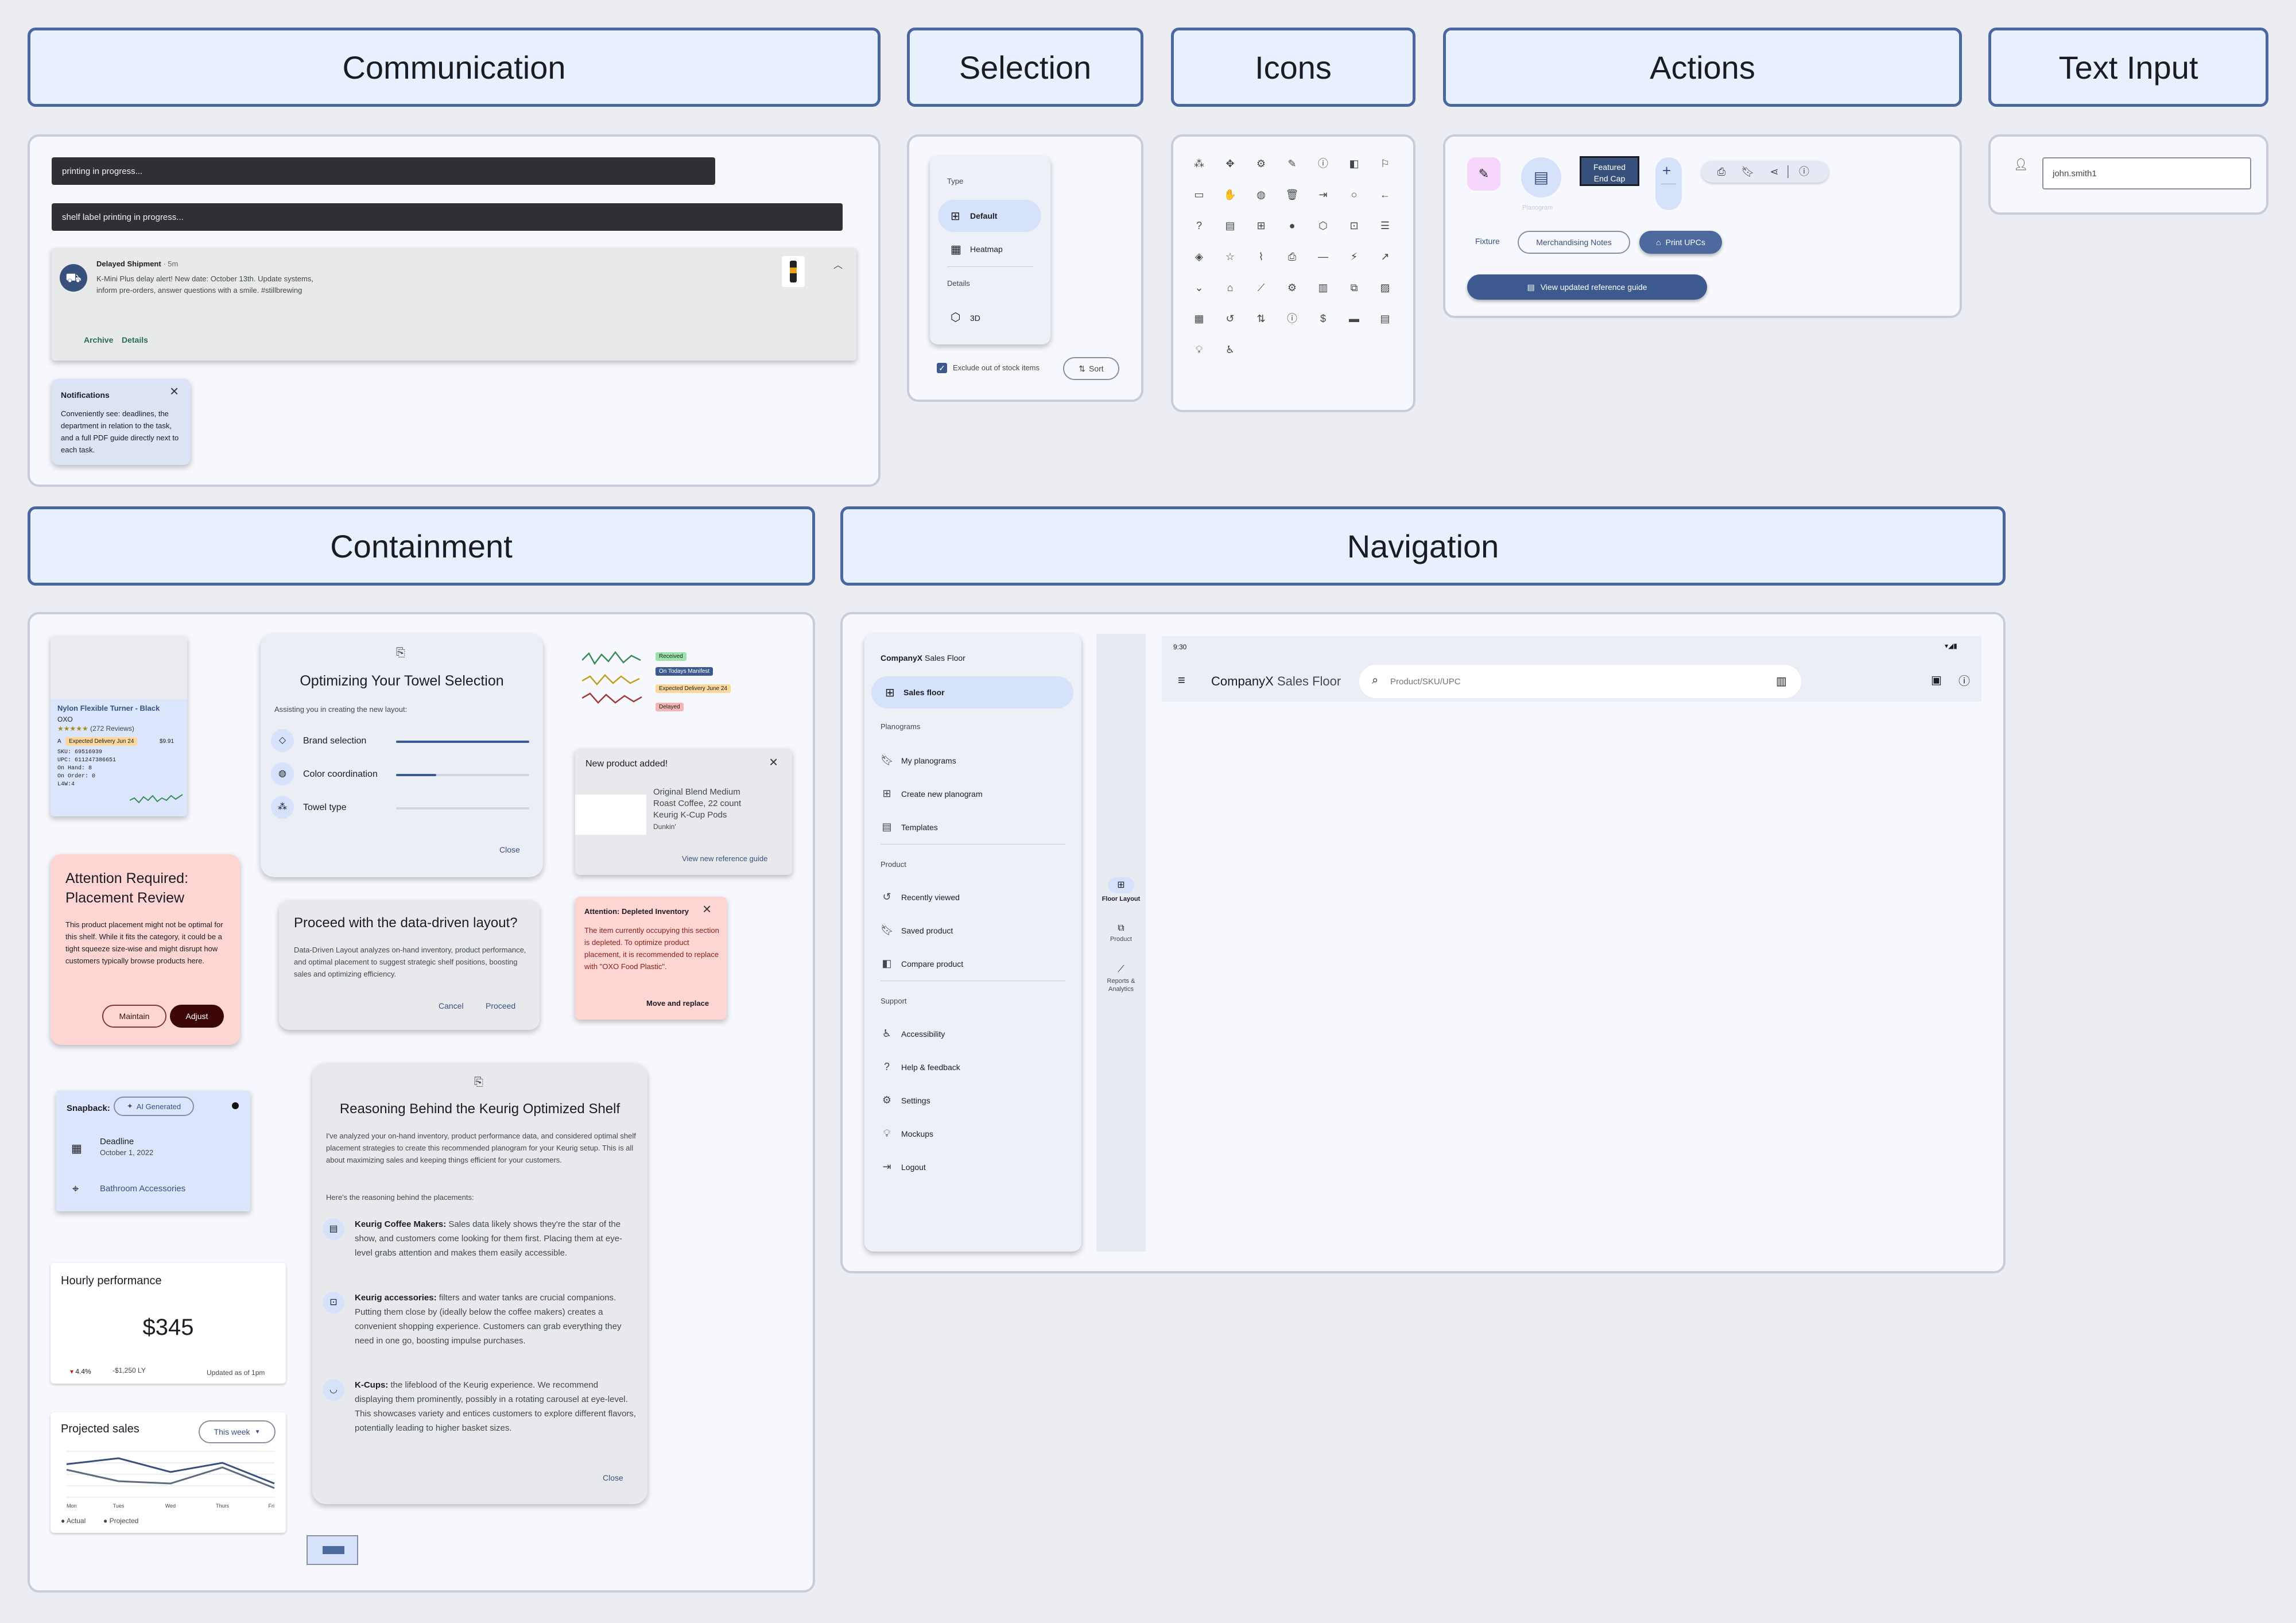 This screenshot has width=2296, height=1623. I want to click on history-icon: ↺, so click(1230, 318).